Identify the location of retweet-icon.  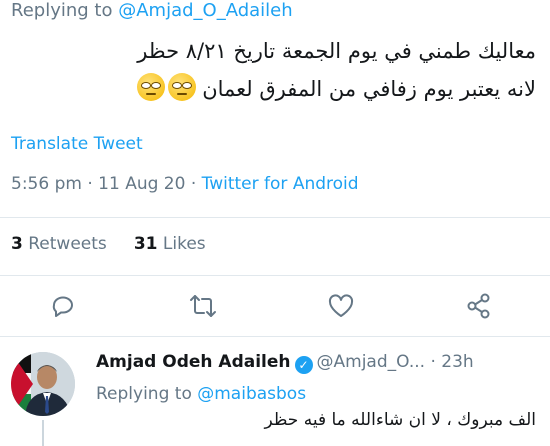
(203, 306).